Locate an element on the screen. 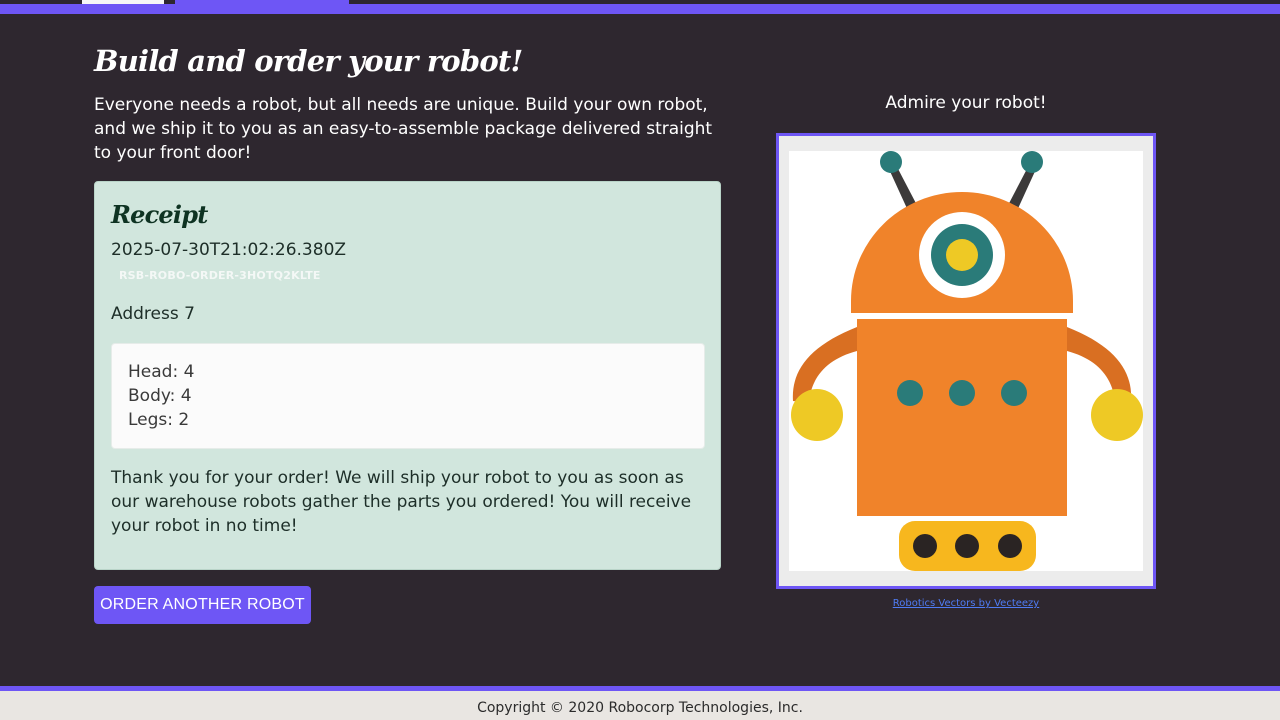 The height and width of the screenshot is (720, 1280). right-hand is located at coordinates (1117, 415).